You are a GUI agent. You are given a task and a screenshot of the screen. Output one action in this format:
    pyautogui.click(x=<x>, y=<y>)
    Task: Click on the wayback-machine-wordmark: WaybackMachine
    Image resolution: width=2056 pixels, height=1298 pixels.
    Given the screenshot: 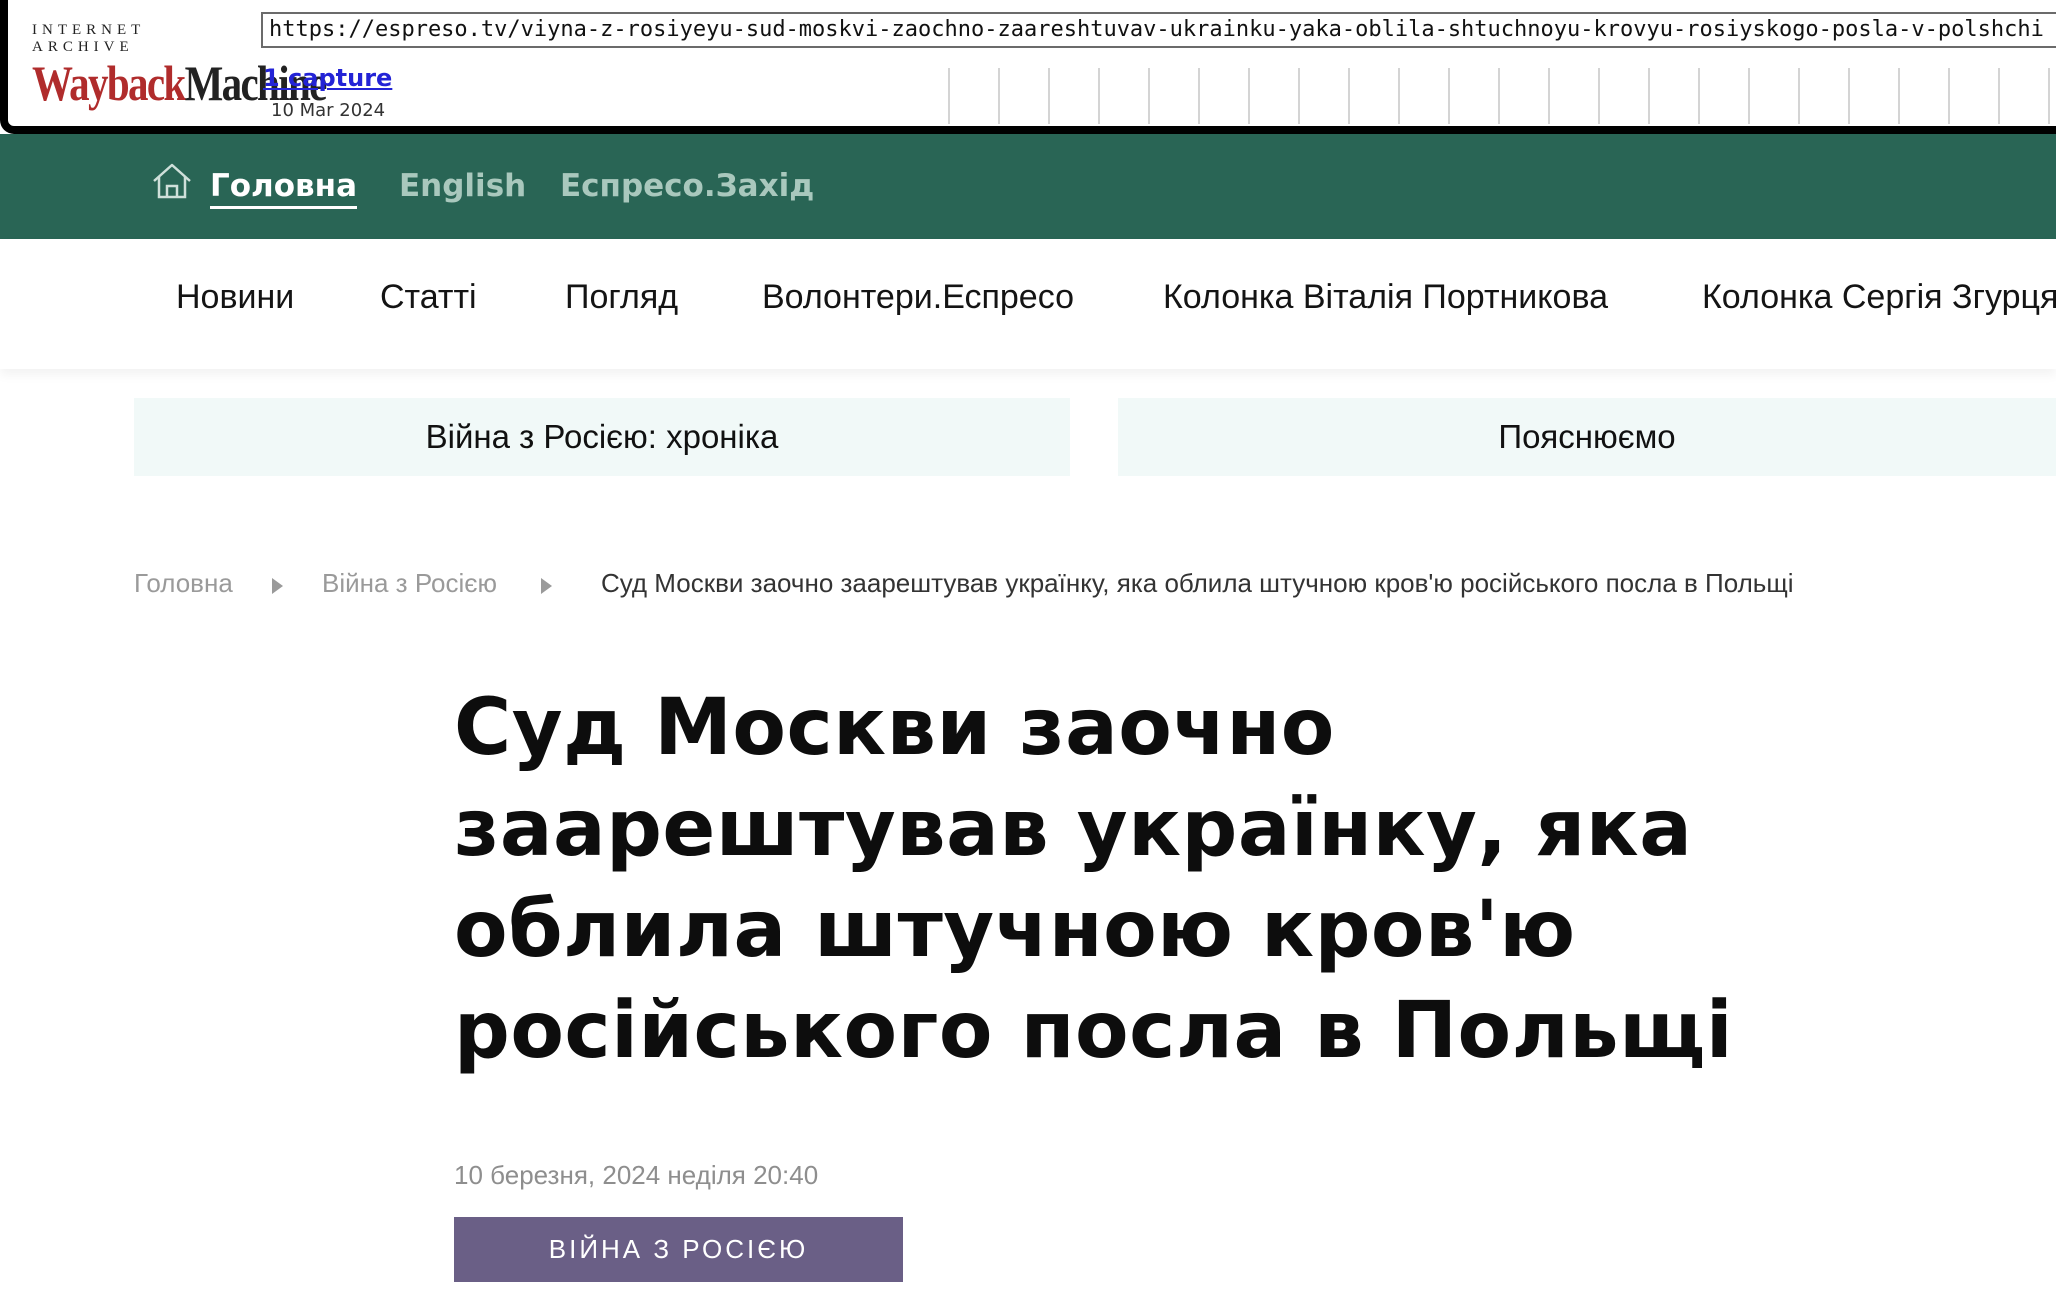 What is the action you would take?
    pyautogui.click(x=179, y=83)
    